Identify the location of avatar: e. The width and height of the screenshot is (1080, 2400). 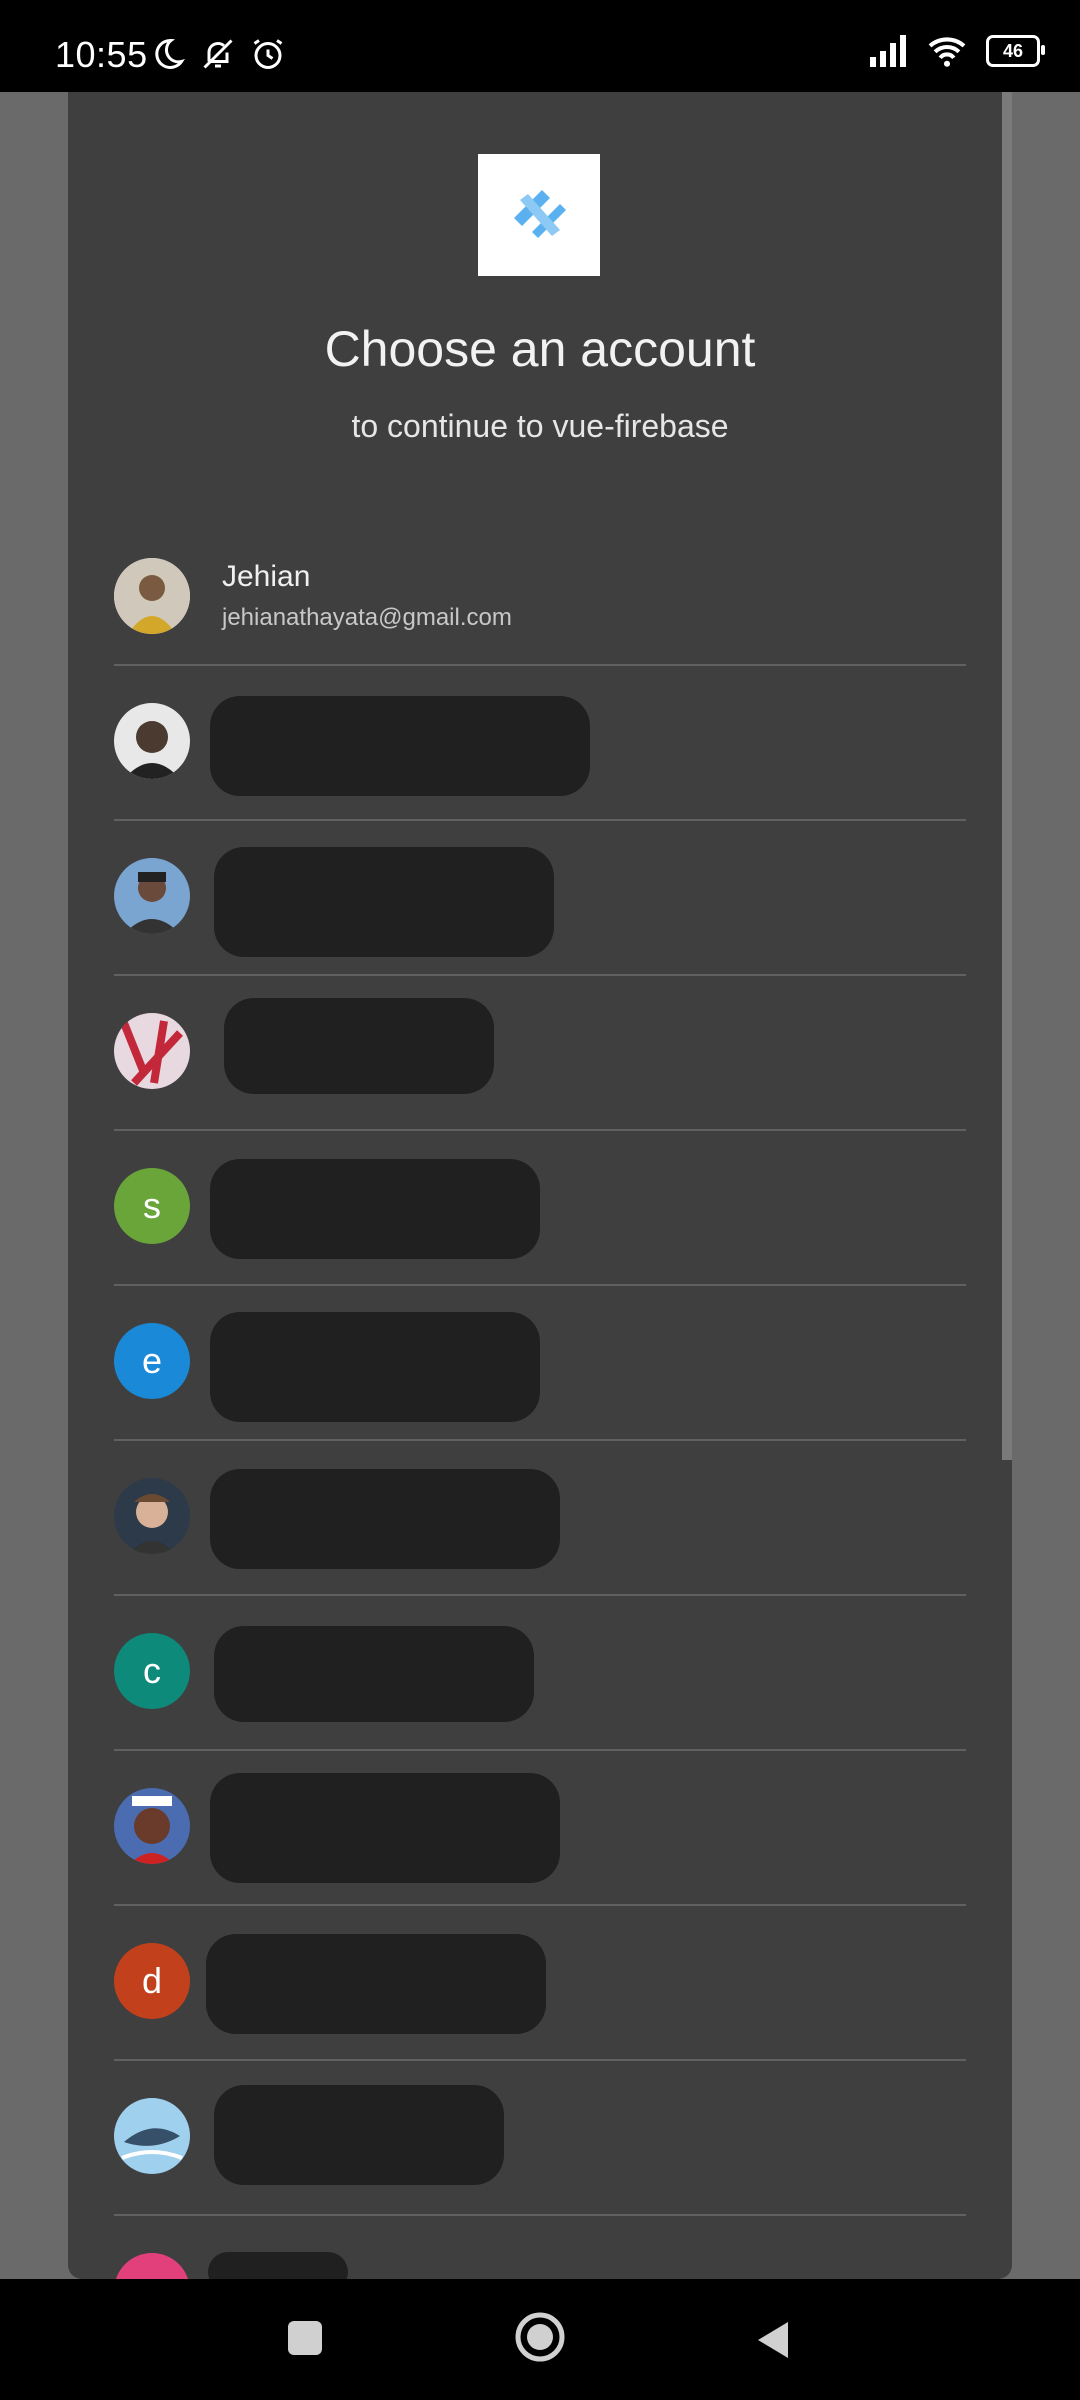
(152, 1361).